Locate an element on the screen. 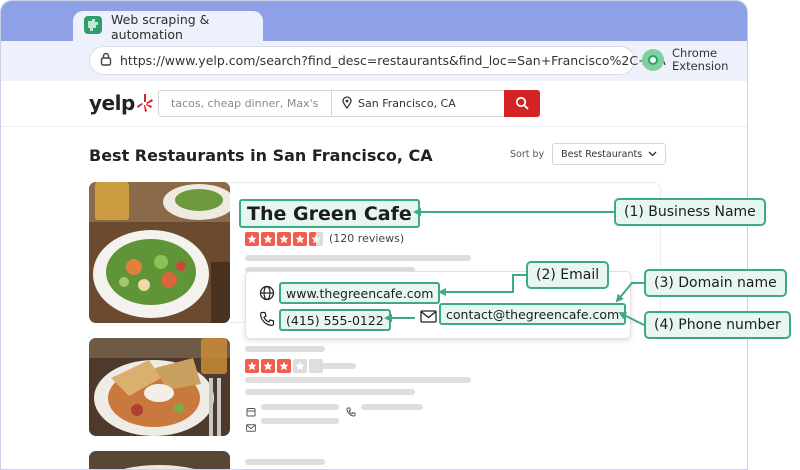 Image resolution: width=800 pixels, height=470 pixels. star-rating is located at coordinates (284, 239).